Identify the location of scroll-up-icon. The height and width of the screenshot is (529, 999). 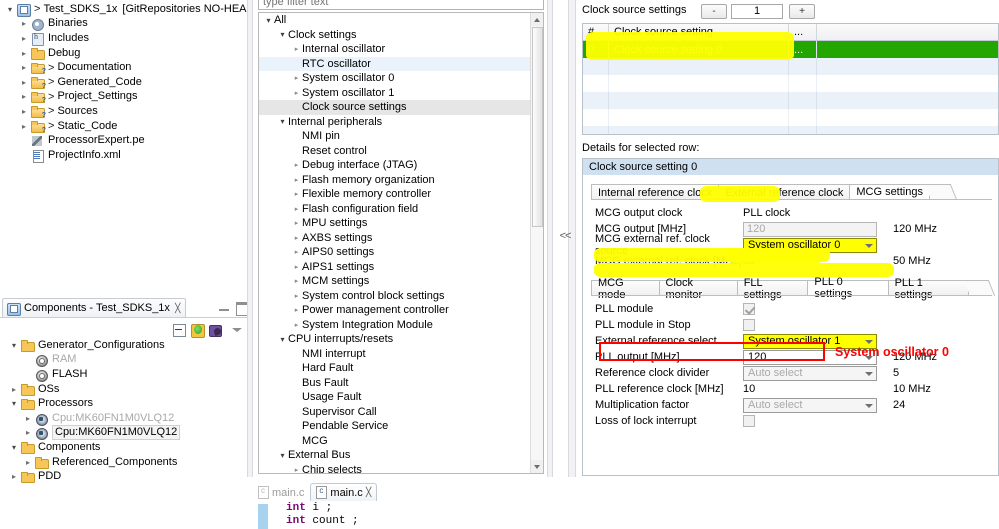
(537, 19).